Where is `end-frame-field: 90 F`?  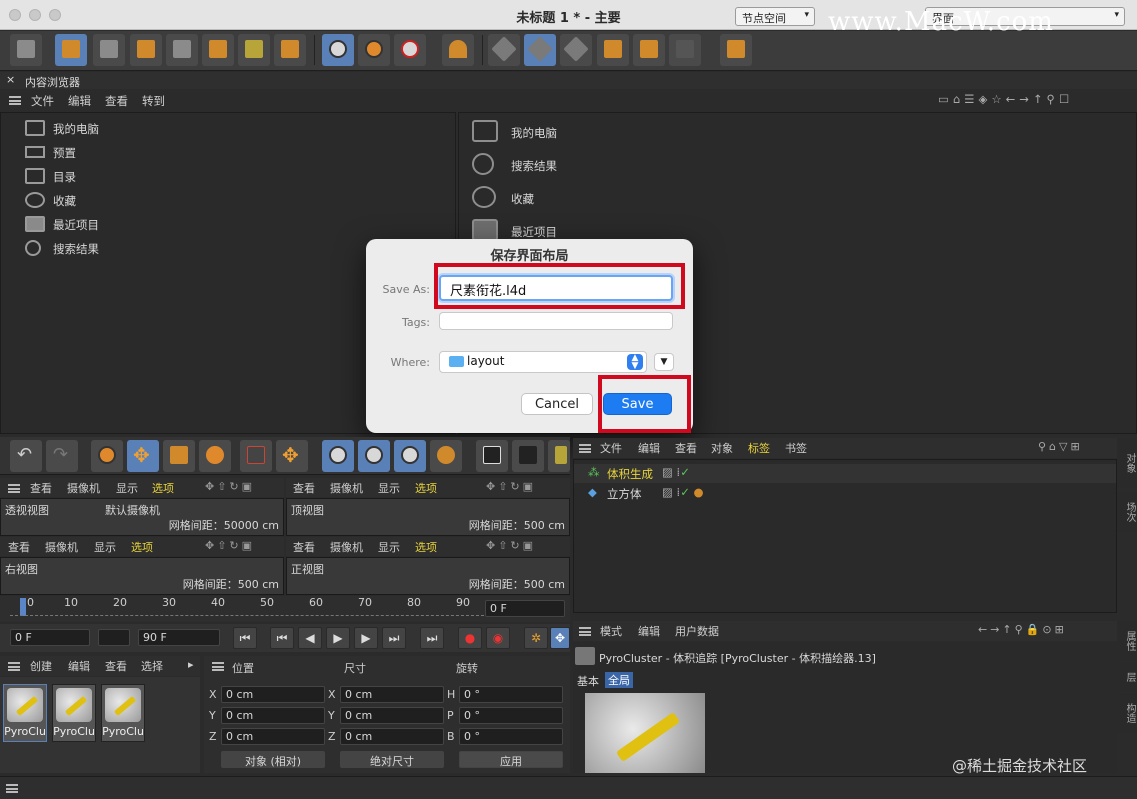
end-frame-field: 90 F is located at coordinates (179, 637).